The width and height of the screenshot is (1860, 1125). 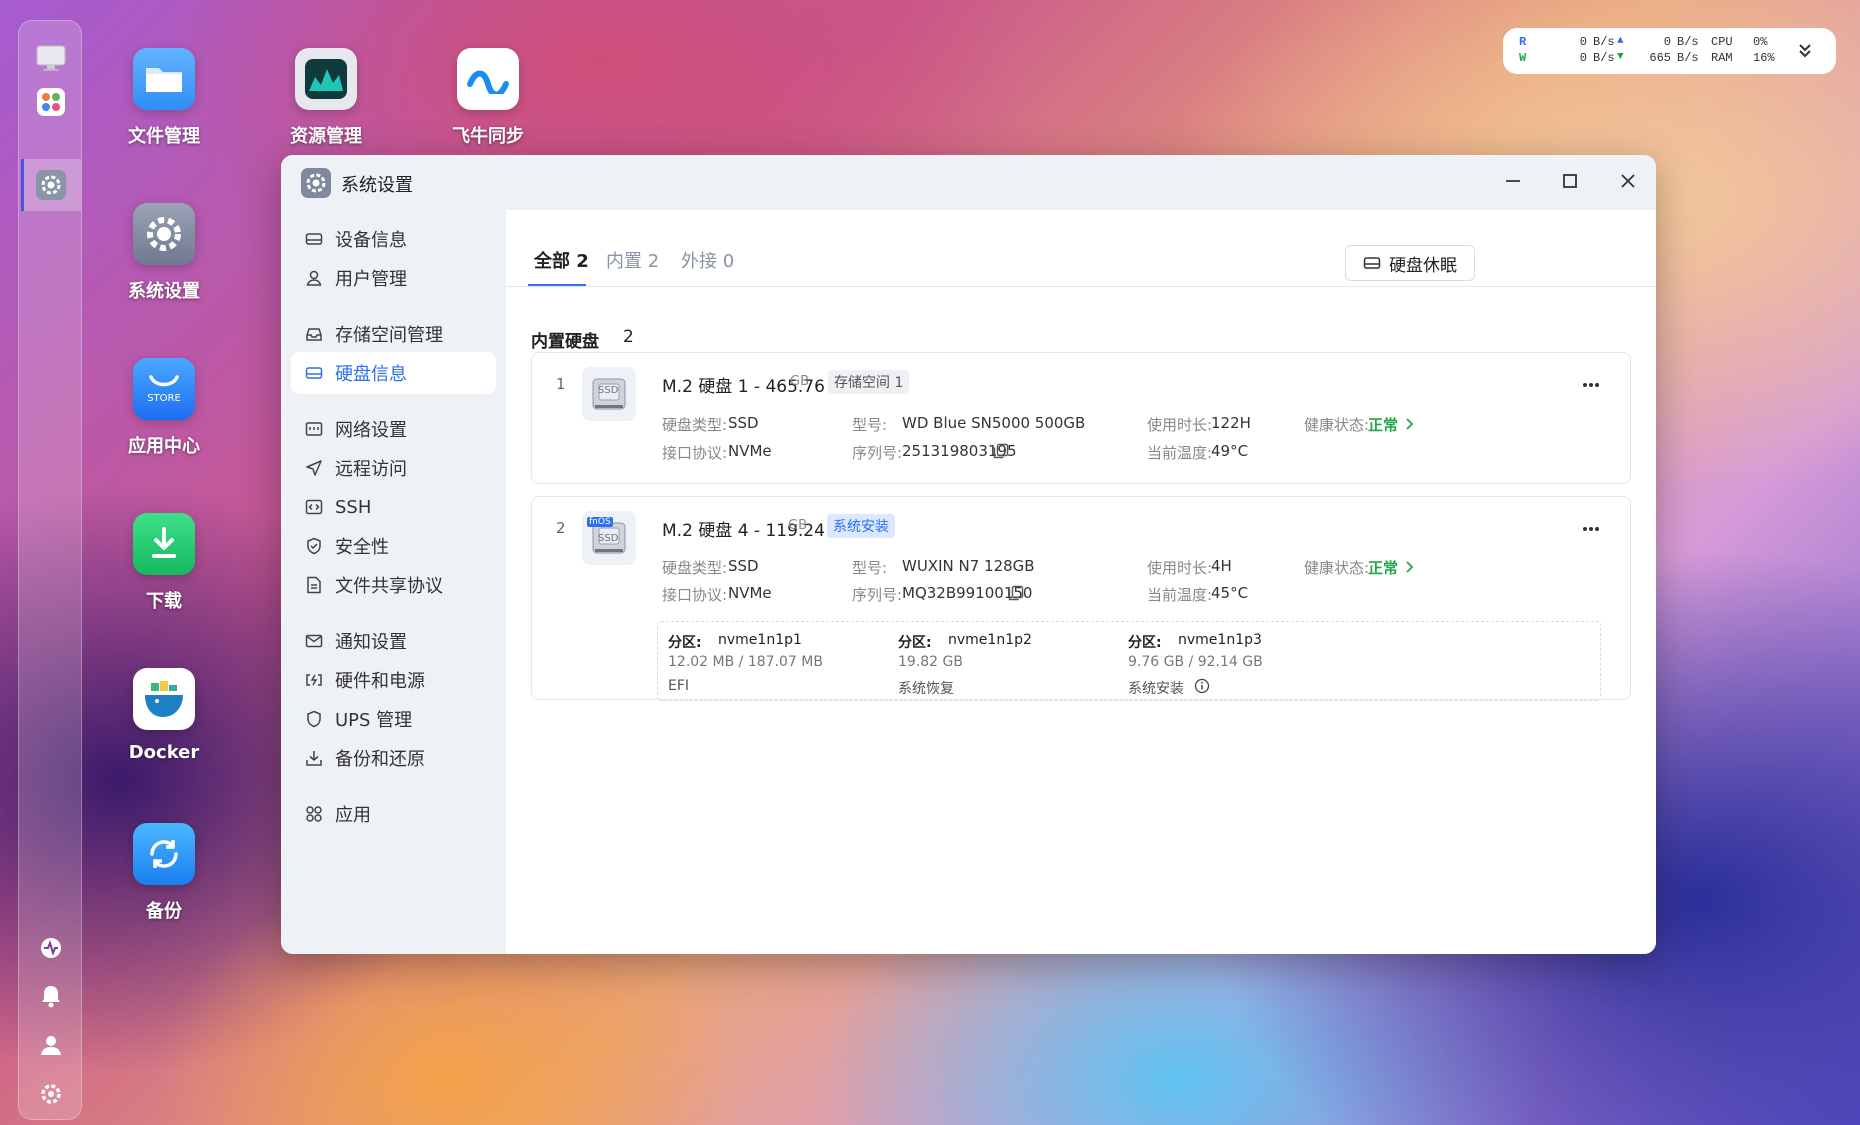 What do you see at coordinates (1081, 286) in the screenshot?
I see `tab-divider` at bounding box center [1081, 286].